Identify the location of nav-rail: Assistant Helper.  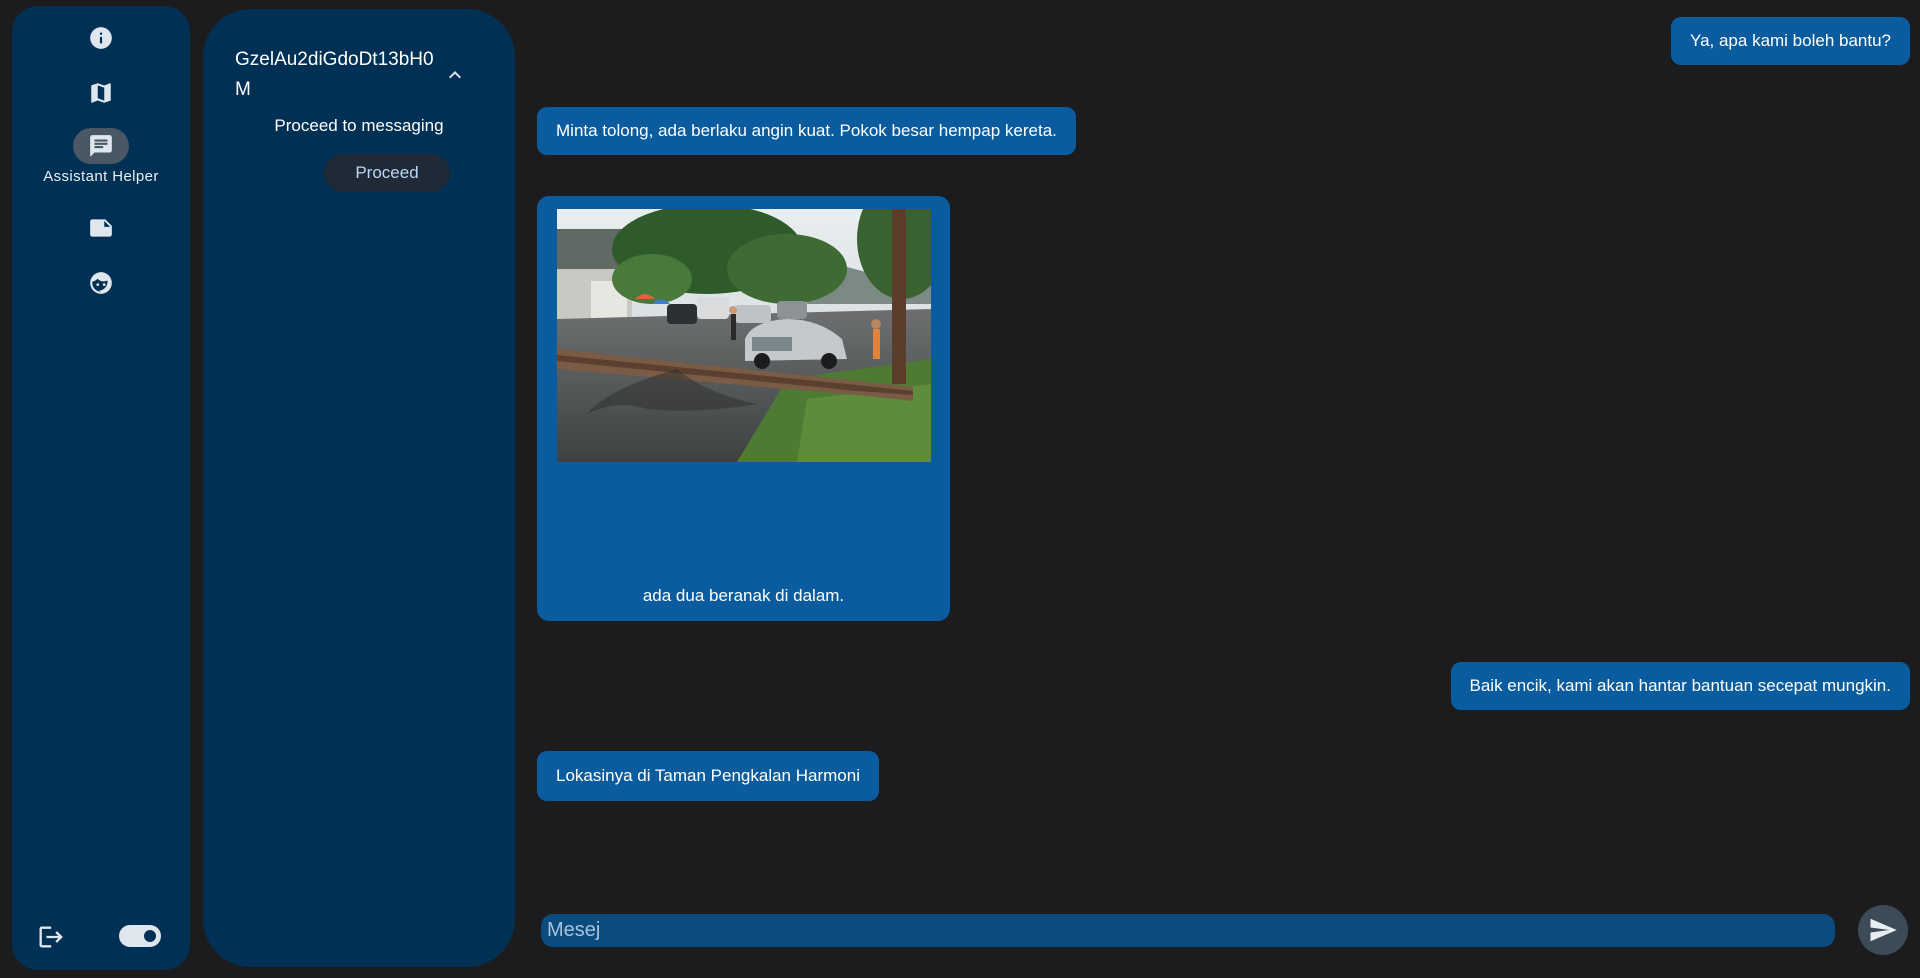
(101, 488).